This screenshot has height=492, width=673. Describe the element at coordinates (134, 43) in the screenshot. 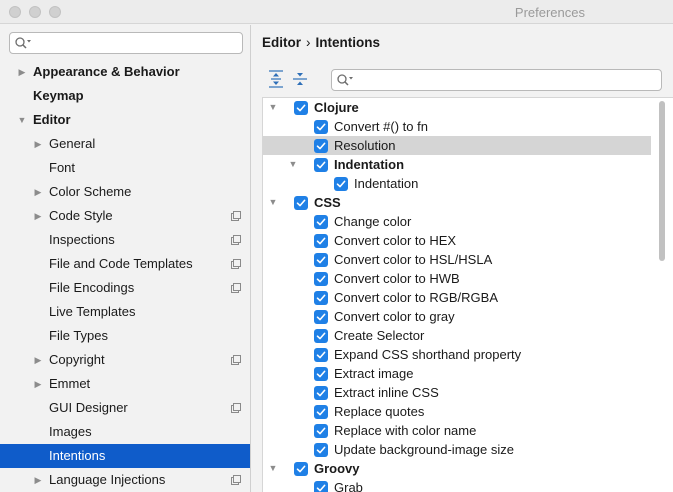

I see `sidebar-search-input` at that location.